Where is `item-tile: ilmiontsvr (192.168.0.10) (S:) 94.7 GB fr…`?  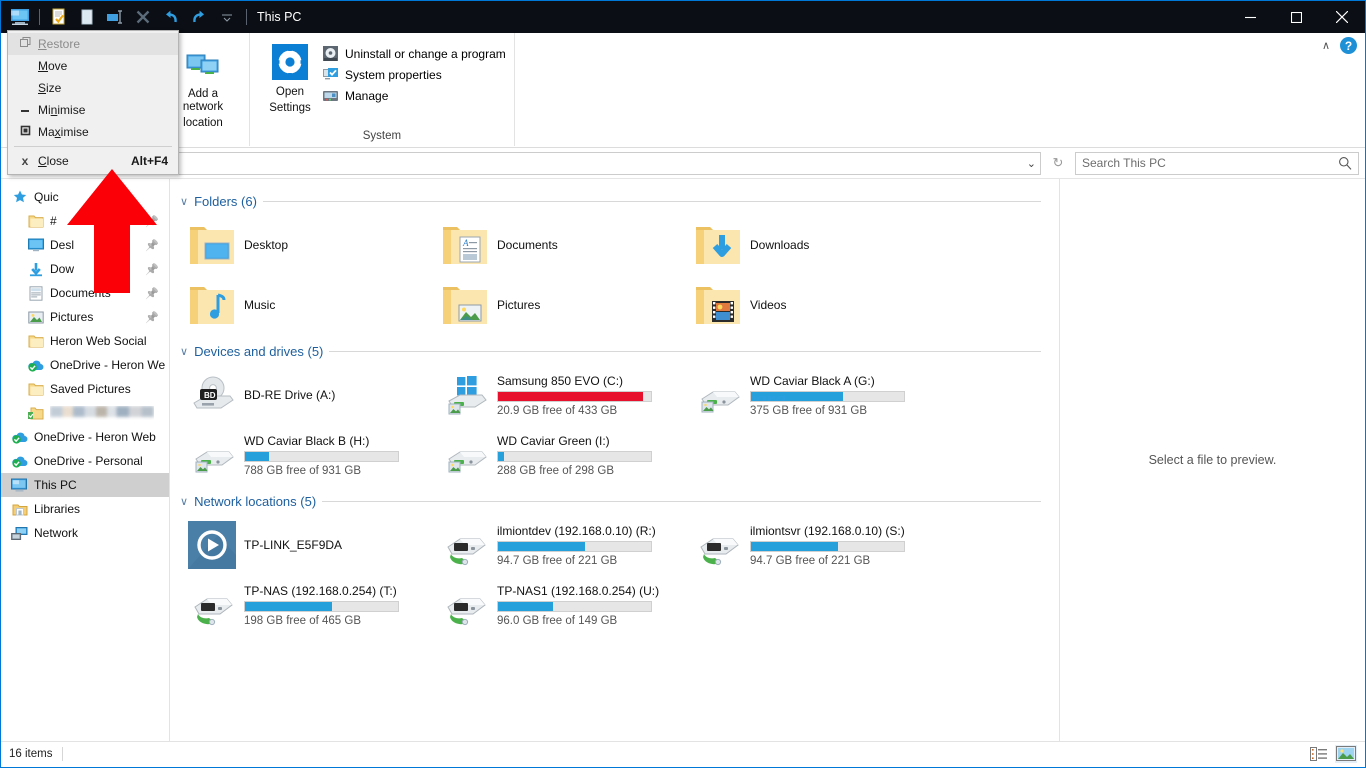
item-tile: ilmiontsvr (192.168.0.10) (S:) 94.7 GB fr… is located at coordinates (812, 545).